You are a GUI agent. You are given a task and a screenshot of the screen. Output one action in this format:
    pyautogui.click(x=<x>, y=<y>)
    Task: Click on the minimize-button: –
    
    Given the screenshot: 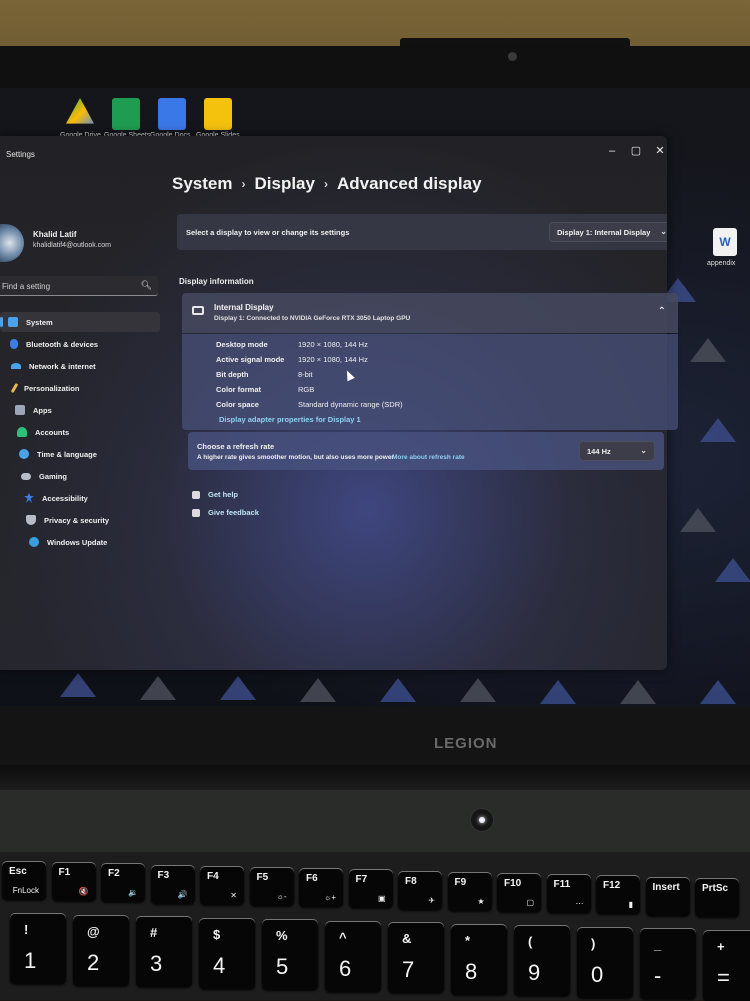 What is the action you would take?
    pyautogui.click(x=612, y=151)
    